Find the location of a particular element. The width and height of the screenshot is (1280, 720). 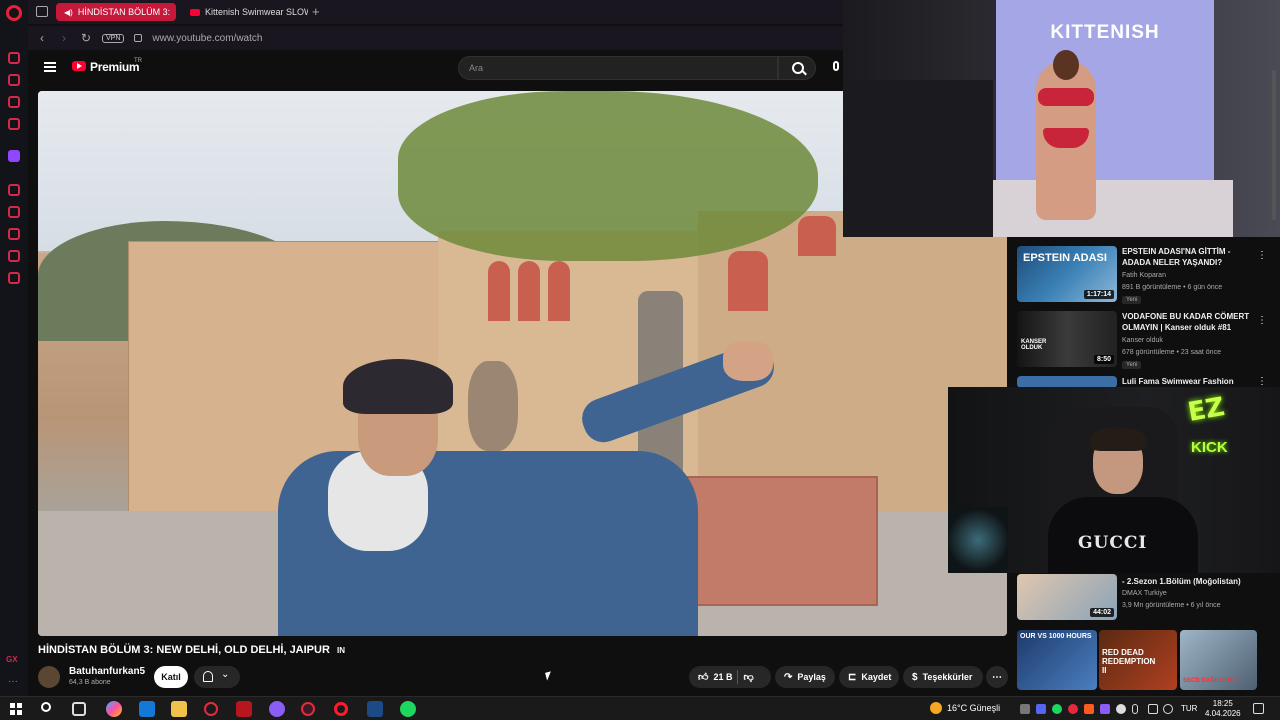

save-label: Kaydet is located at coordinates (876, 677).